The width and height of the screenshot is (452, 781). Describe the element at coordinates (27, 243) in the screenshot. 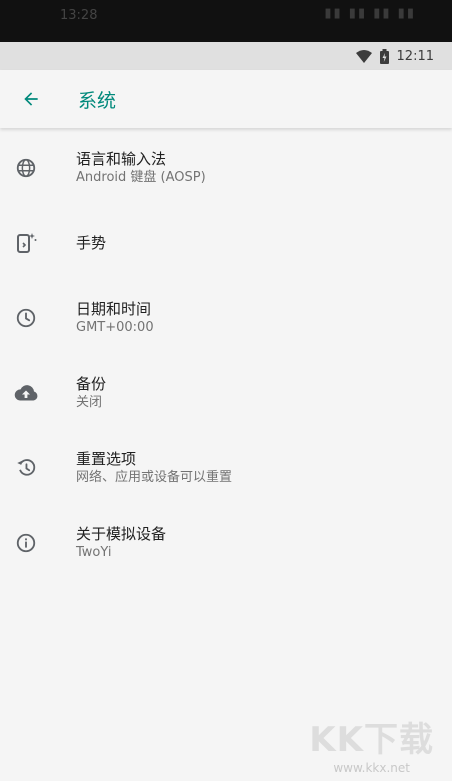

I see `gestures-icon` at that location.